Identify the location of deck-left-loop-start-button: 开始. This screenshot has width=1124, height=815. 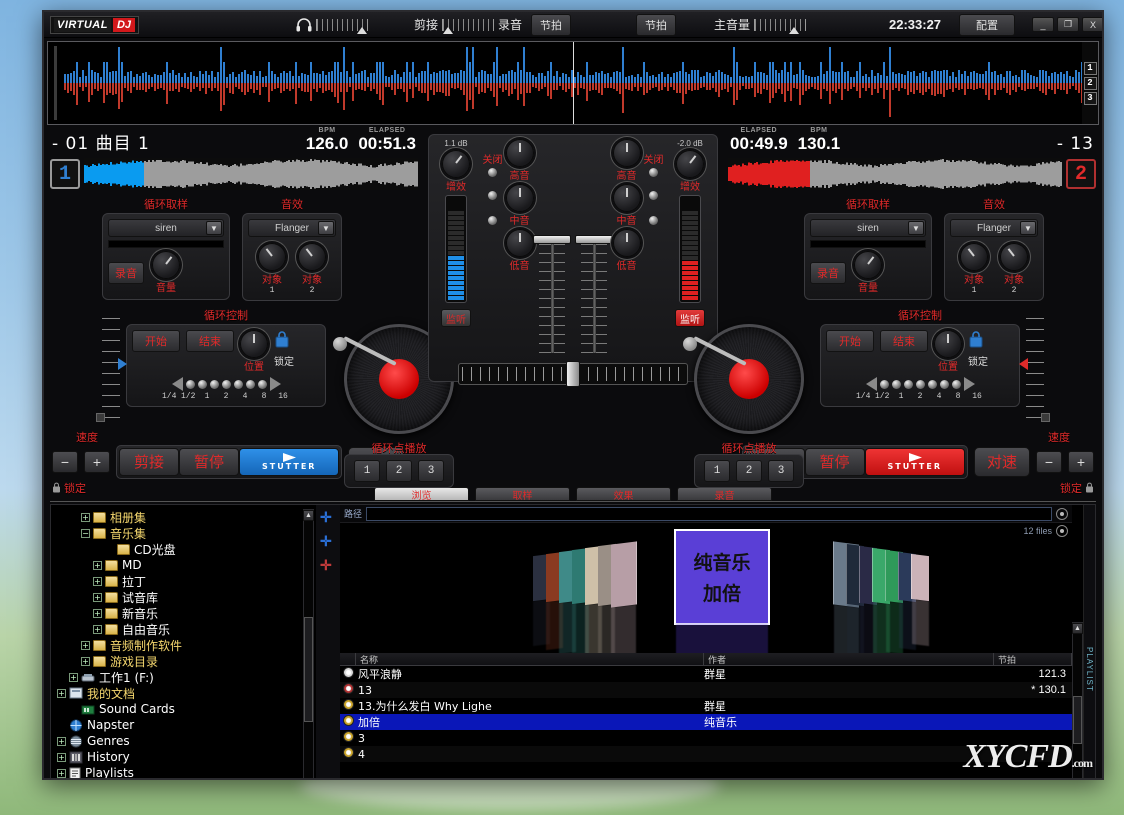
(156, 341).